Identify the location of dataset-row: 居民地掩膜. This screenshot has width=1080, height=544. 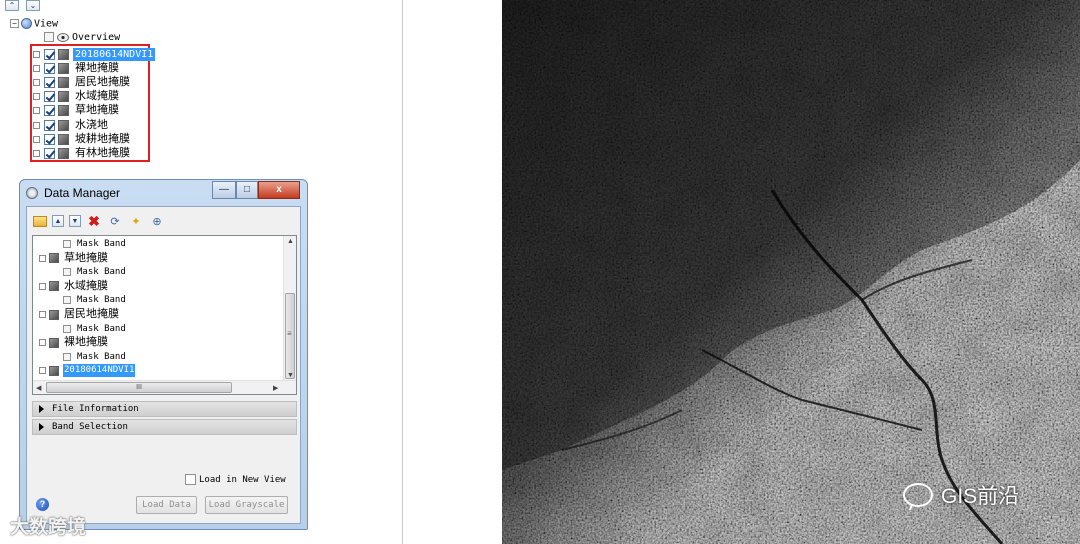
(79, 315).